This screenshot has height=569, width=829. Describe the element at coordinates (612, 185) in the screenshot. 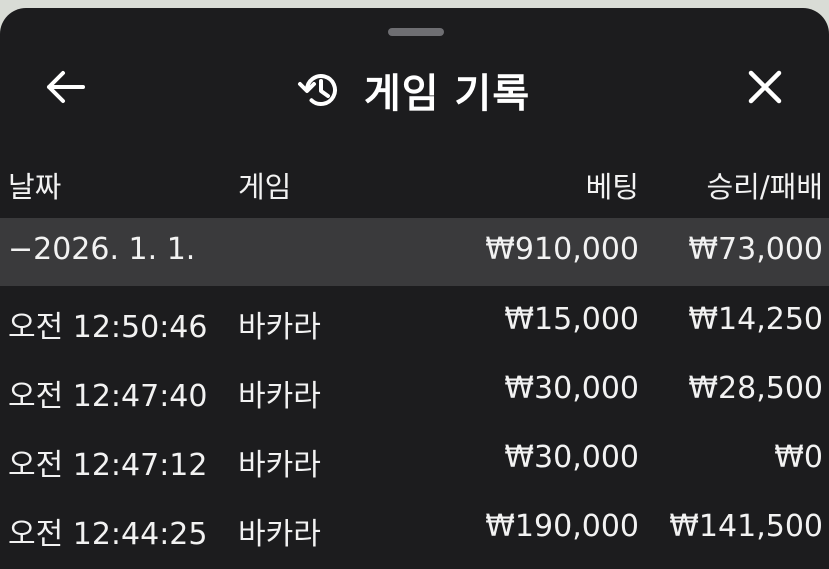

I see `column-header-bet: 베팅` at that location.